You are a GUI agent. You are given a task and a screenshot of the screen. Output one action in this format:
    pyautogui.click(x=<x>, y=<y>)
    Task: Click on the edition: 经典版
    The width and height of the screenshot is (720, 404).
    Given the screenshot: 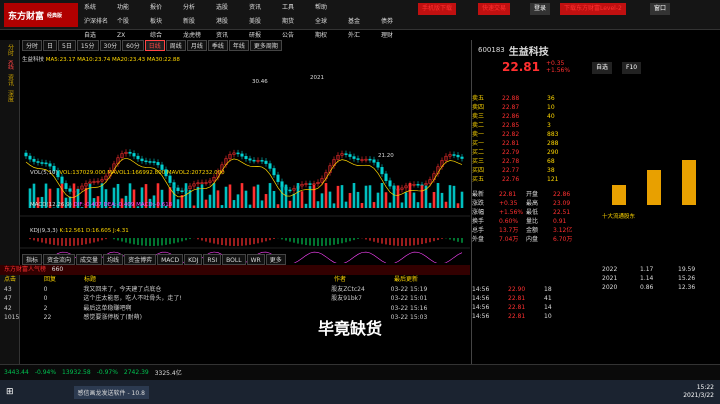 What is the action you would take?
    pyautogui.click(x=55, y=15)
    